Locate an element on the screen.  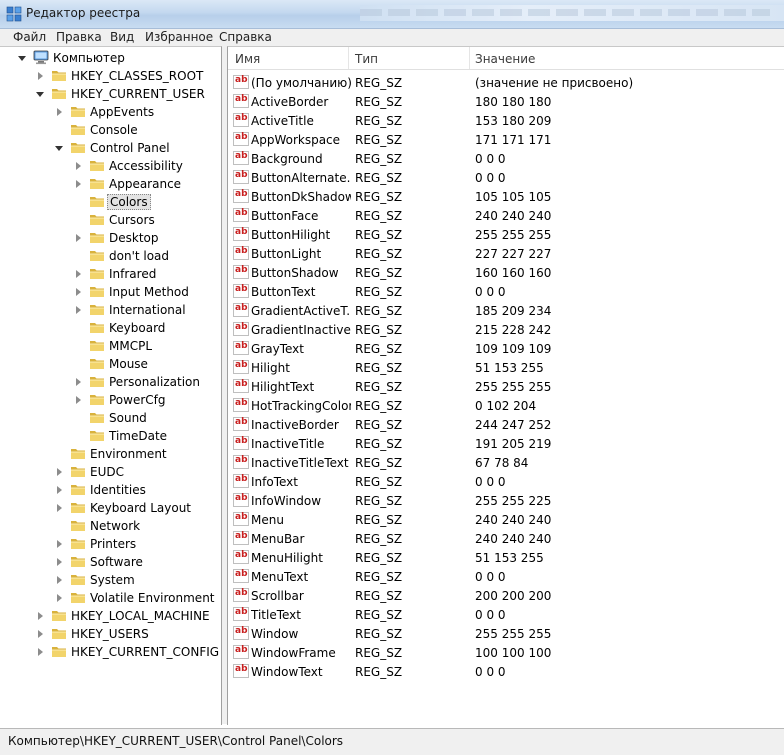
value-row: ab InactiveBorder REG_SZ 244 247 252 is located at coordinates (506, 424).